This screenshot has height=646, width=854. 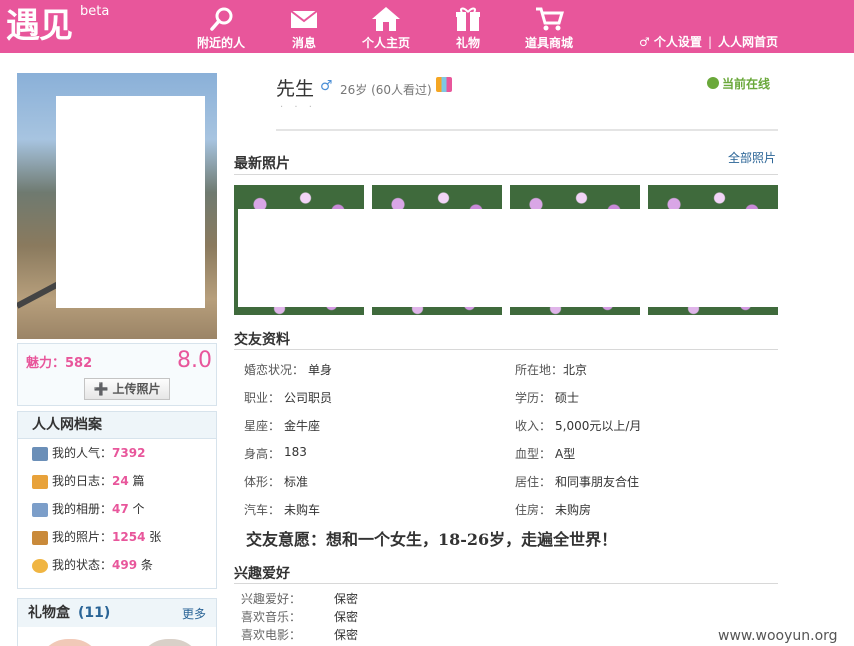 What do you see at coordinates (117, 425) in the screenshot?
I see `archive-title: 人人网档案` at bounding box center [117, 425].